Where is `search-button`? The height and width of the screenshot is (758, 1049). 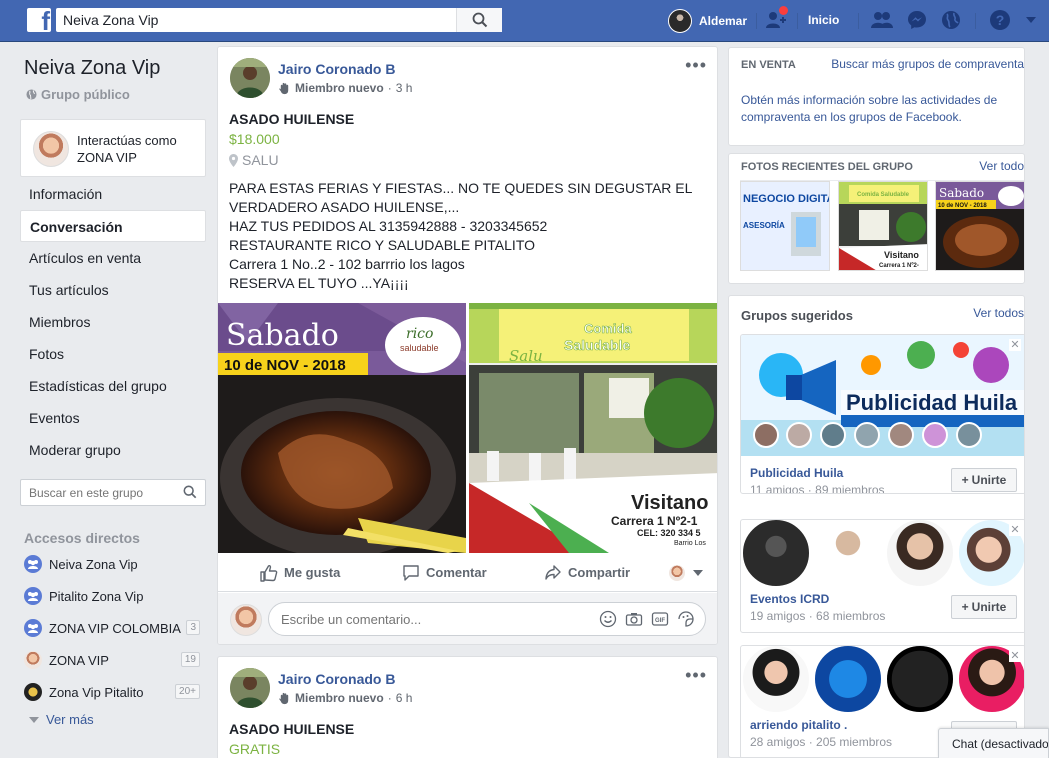 search-button is located at coordinates (479, 20).